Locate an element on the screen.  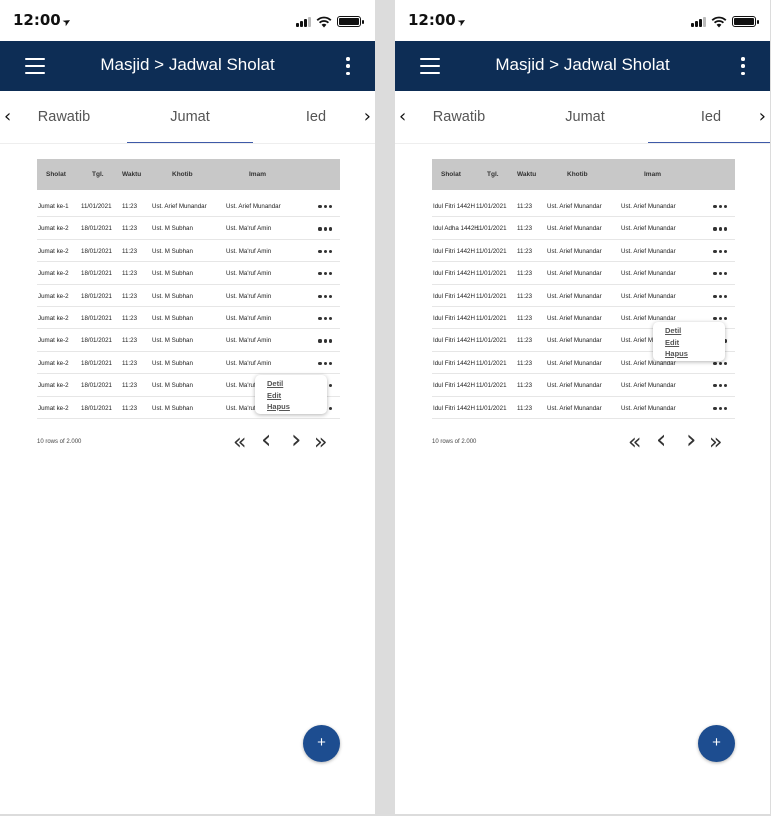
table-header: Sholat Tgl. Waktu Khotib Imam is located at coordinates (583, 174).